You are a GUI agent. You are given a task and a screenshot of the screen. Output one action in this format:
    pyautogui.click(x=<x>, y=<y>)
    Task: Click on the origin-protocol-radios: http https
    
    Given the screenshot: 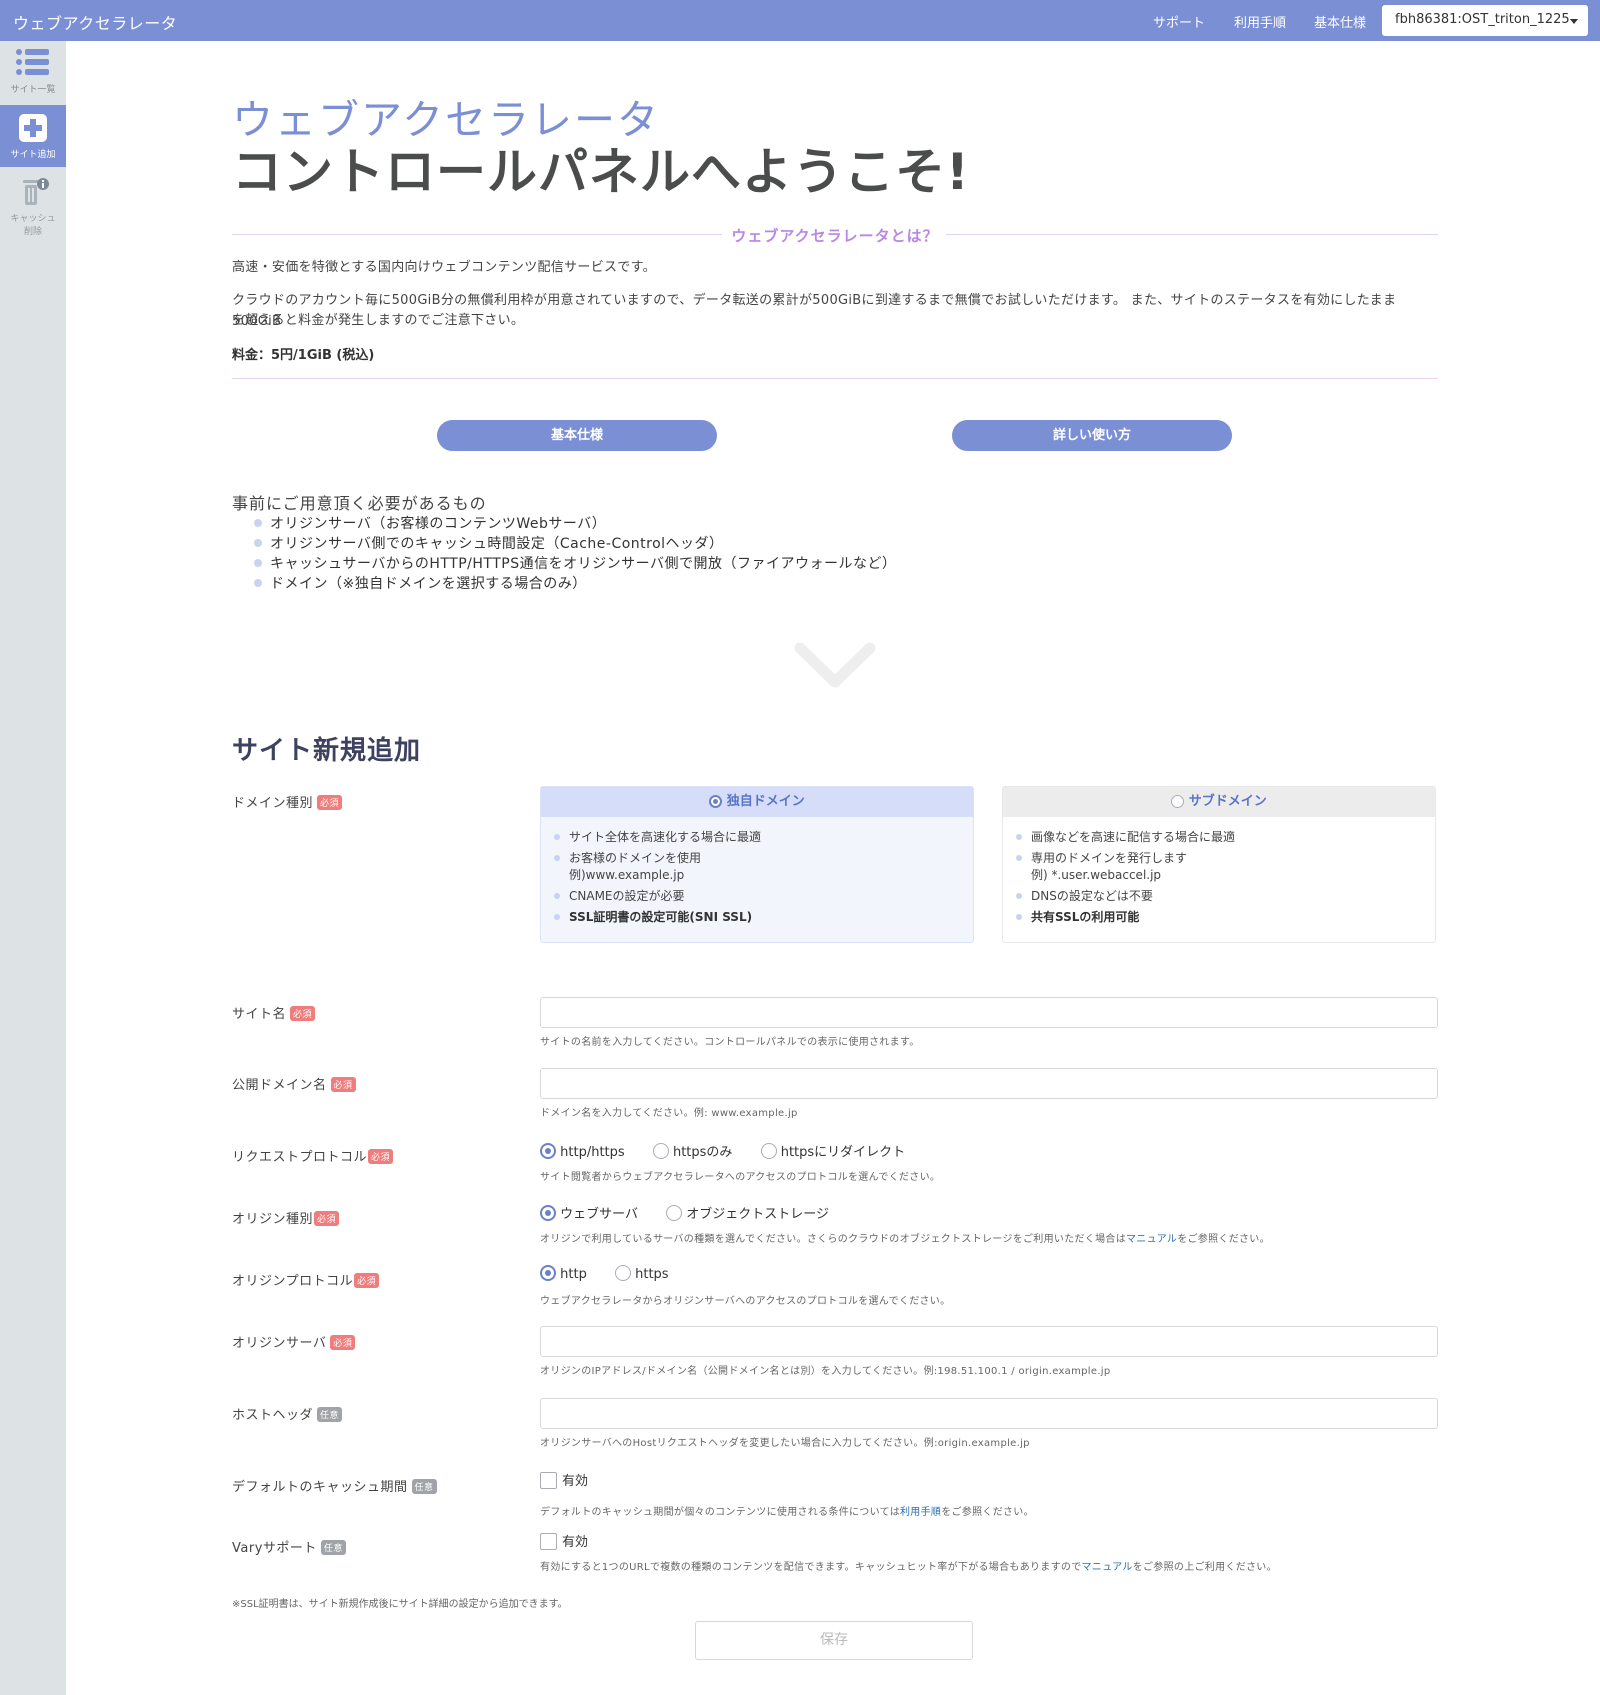 What is the action you would take?
    pyautogui.click(x=616, y=1273)
    